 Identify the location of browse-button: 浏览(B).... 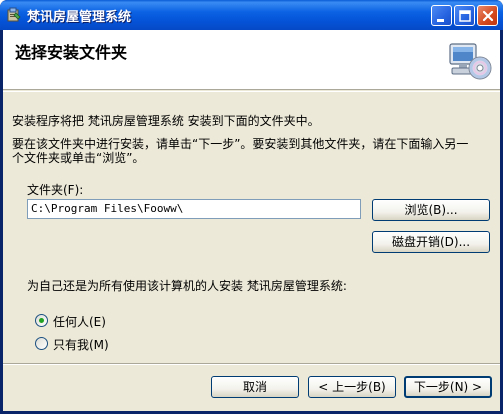
(431, 210).